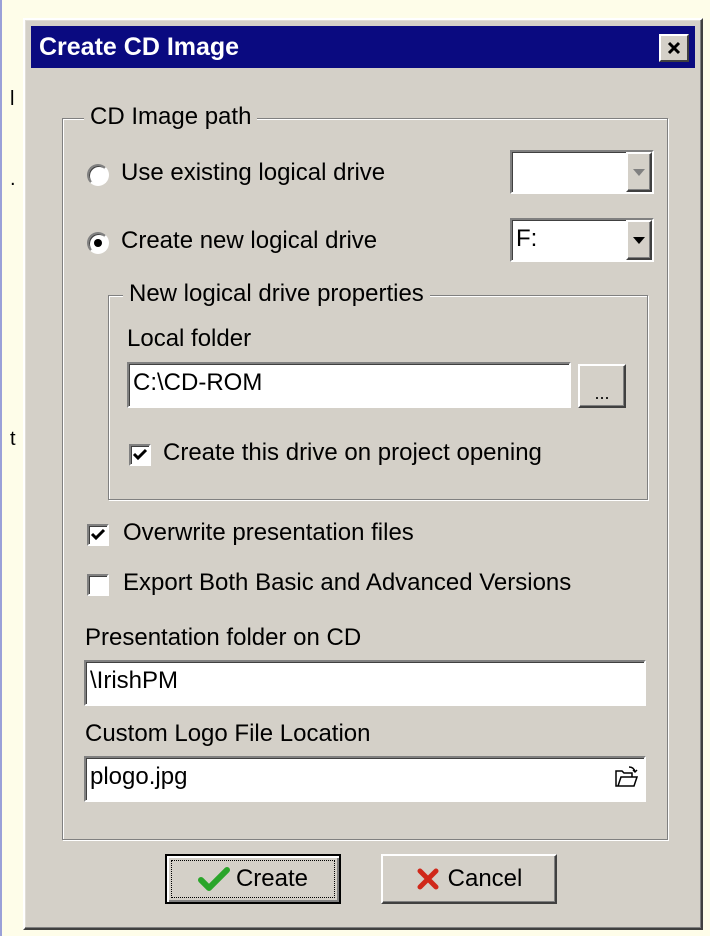 The height and width of the screenshot is (936, 710). I want to click on close-button, so click(674, 48).